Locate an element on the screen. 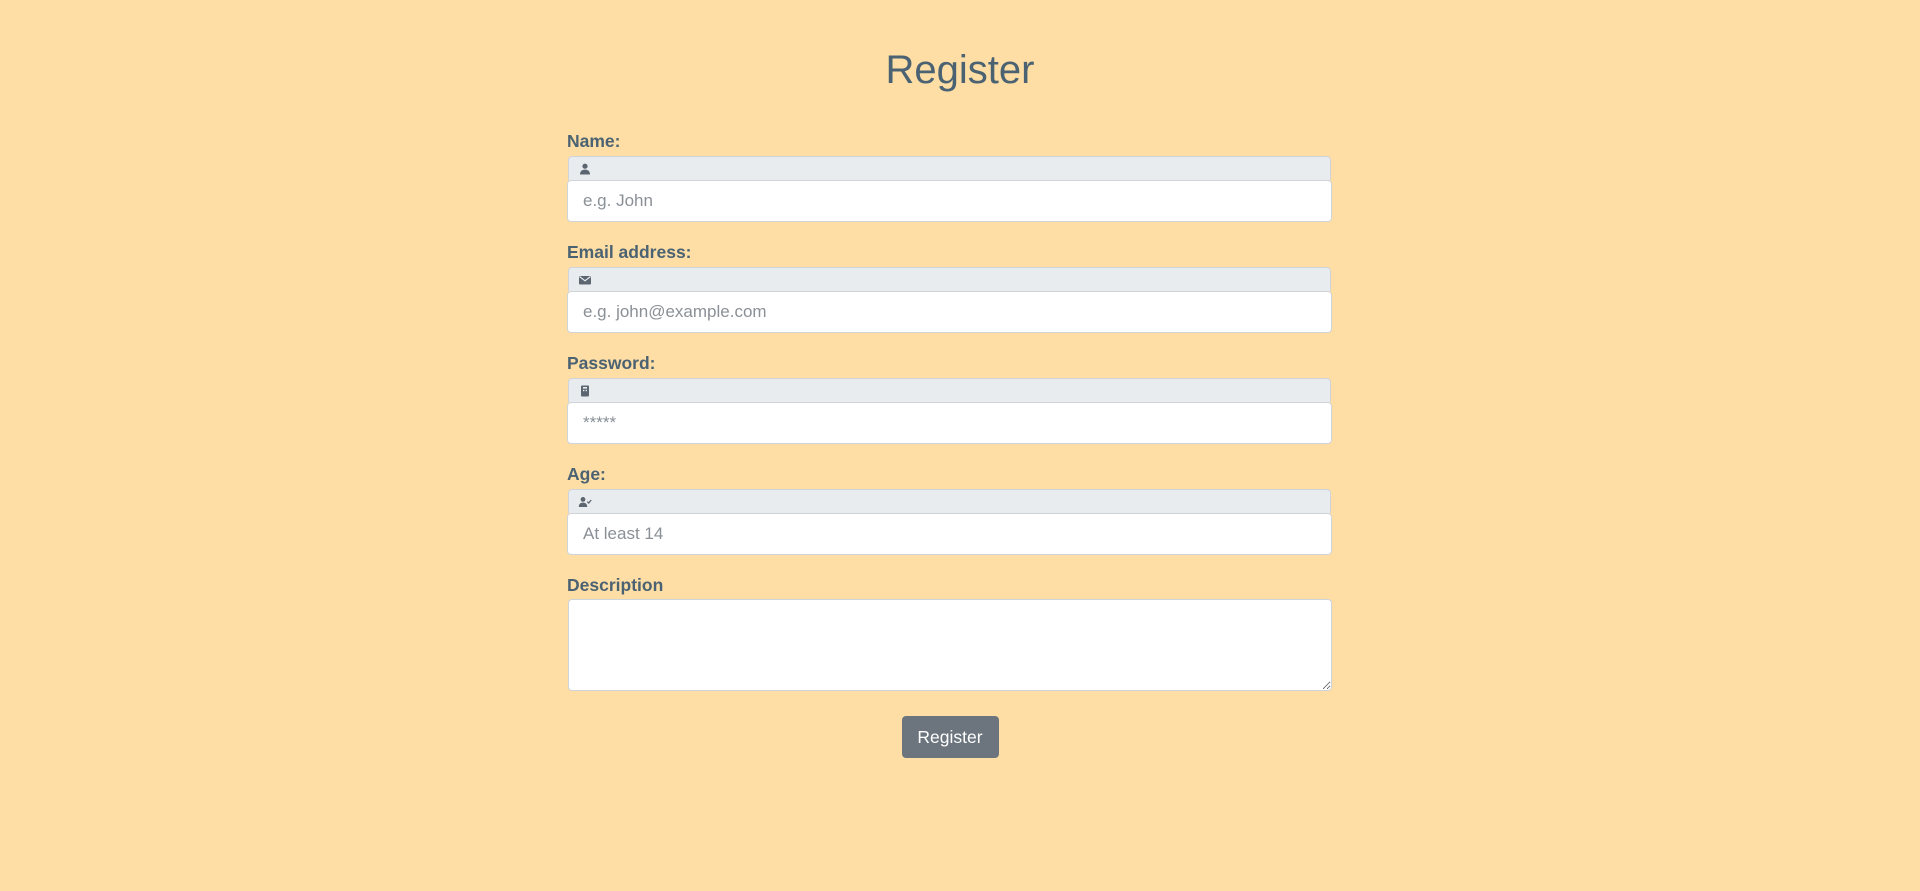 Image resolution: width=1920 pixels, height=891 pixels. email-field-group: Email address: is located at coordinates (949, 286).